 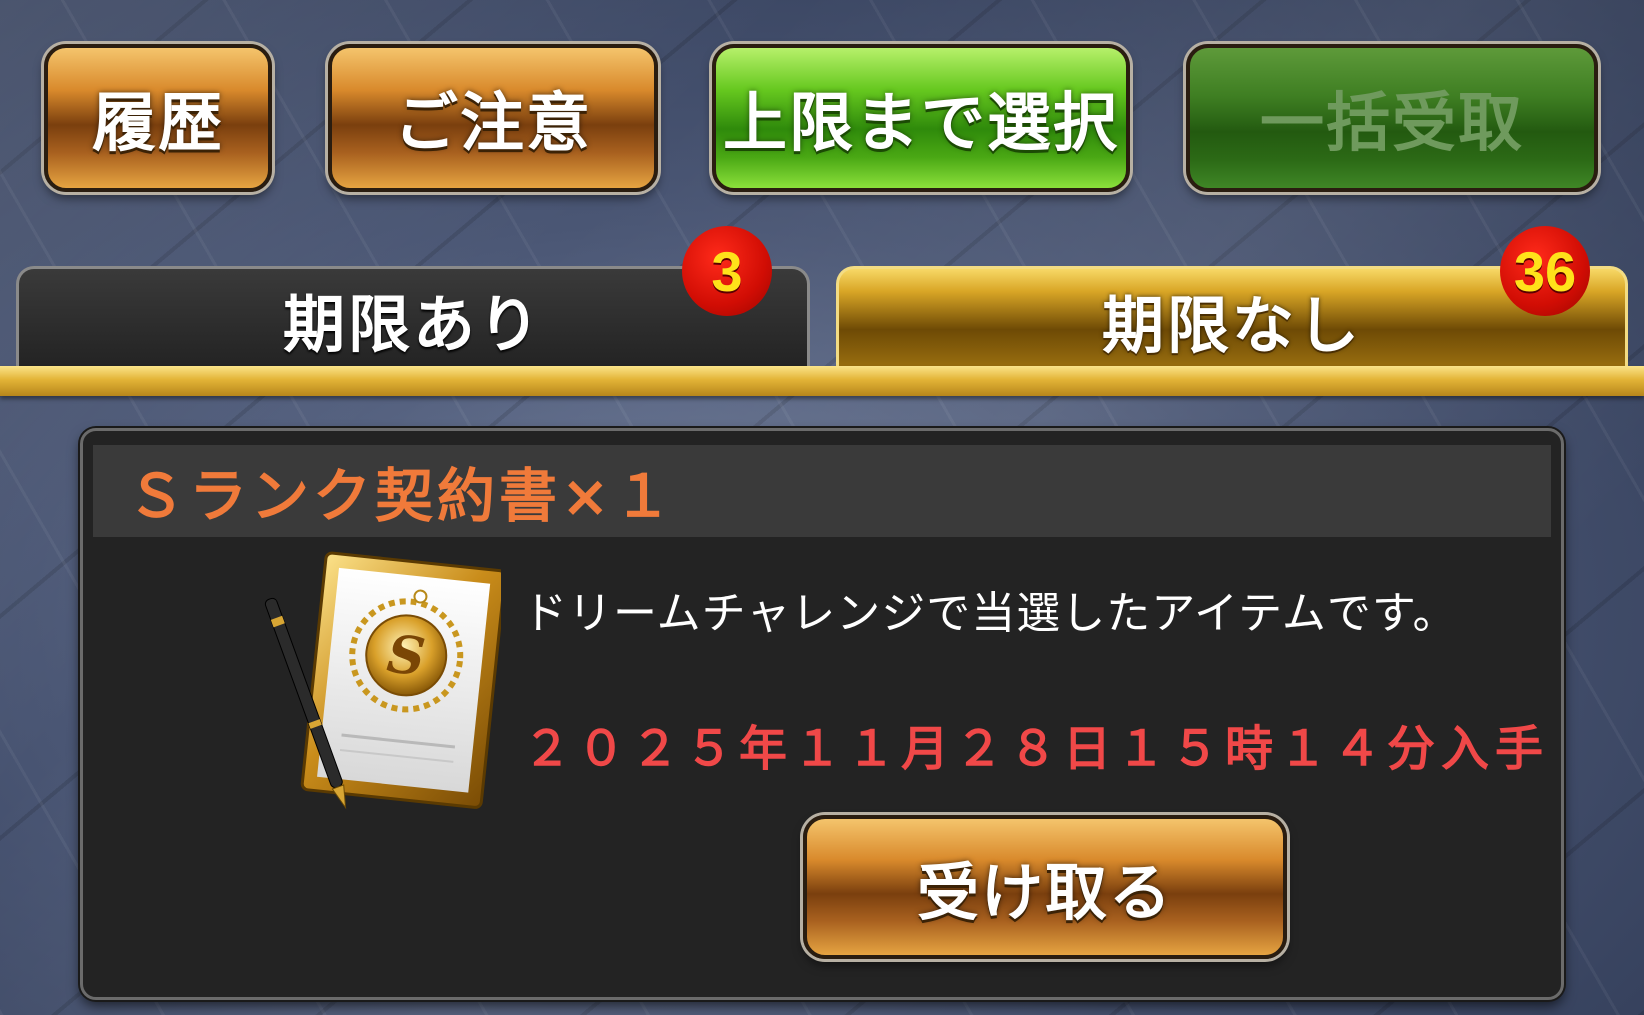 I want to click on item-description: ドリームチャレンジで当選したアイテムです。, so click(x=990, y=613).